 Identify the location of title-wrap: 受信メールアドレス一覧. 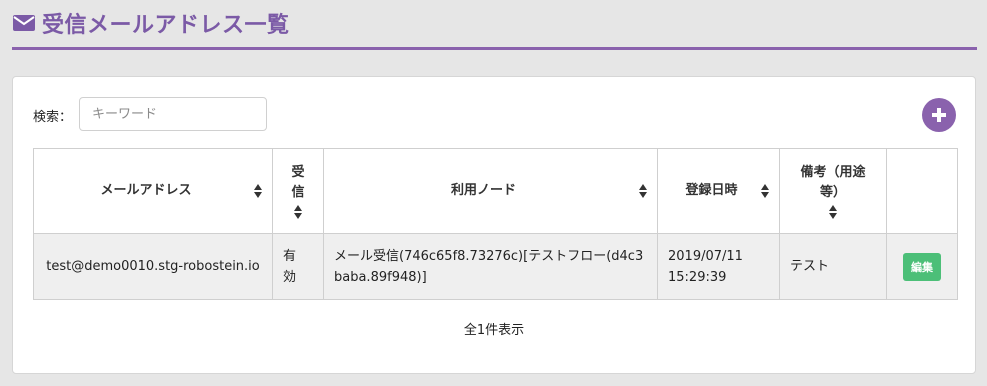
(151, 23).